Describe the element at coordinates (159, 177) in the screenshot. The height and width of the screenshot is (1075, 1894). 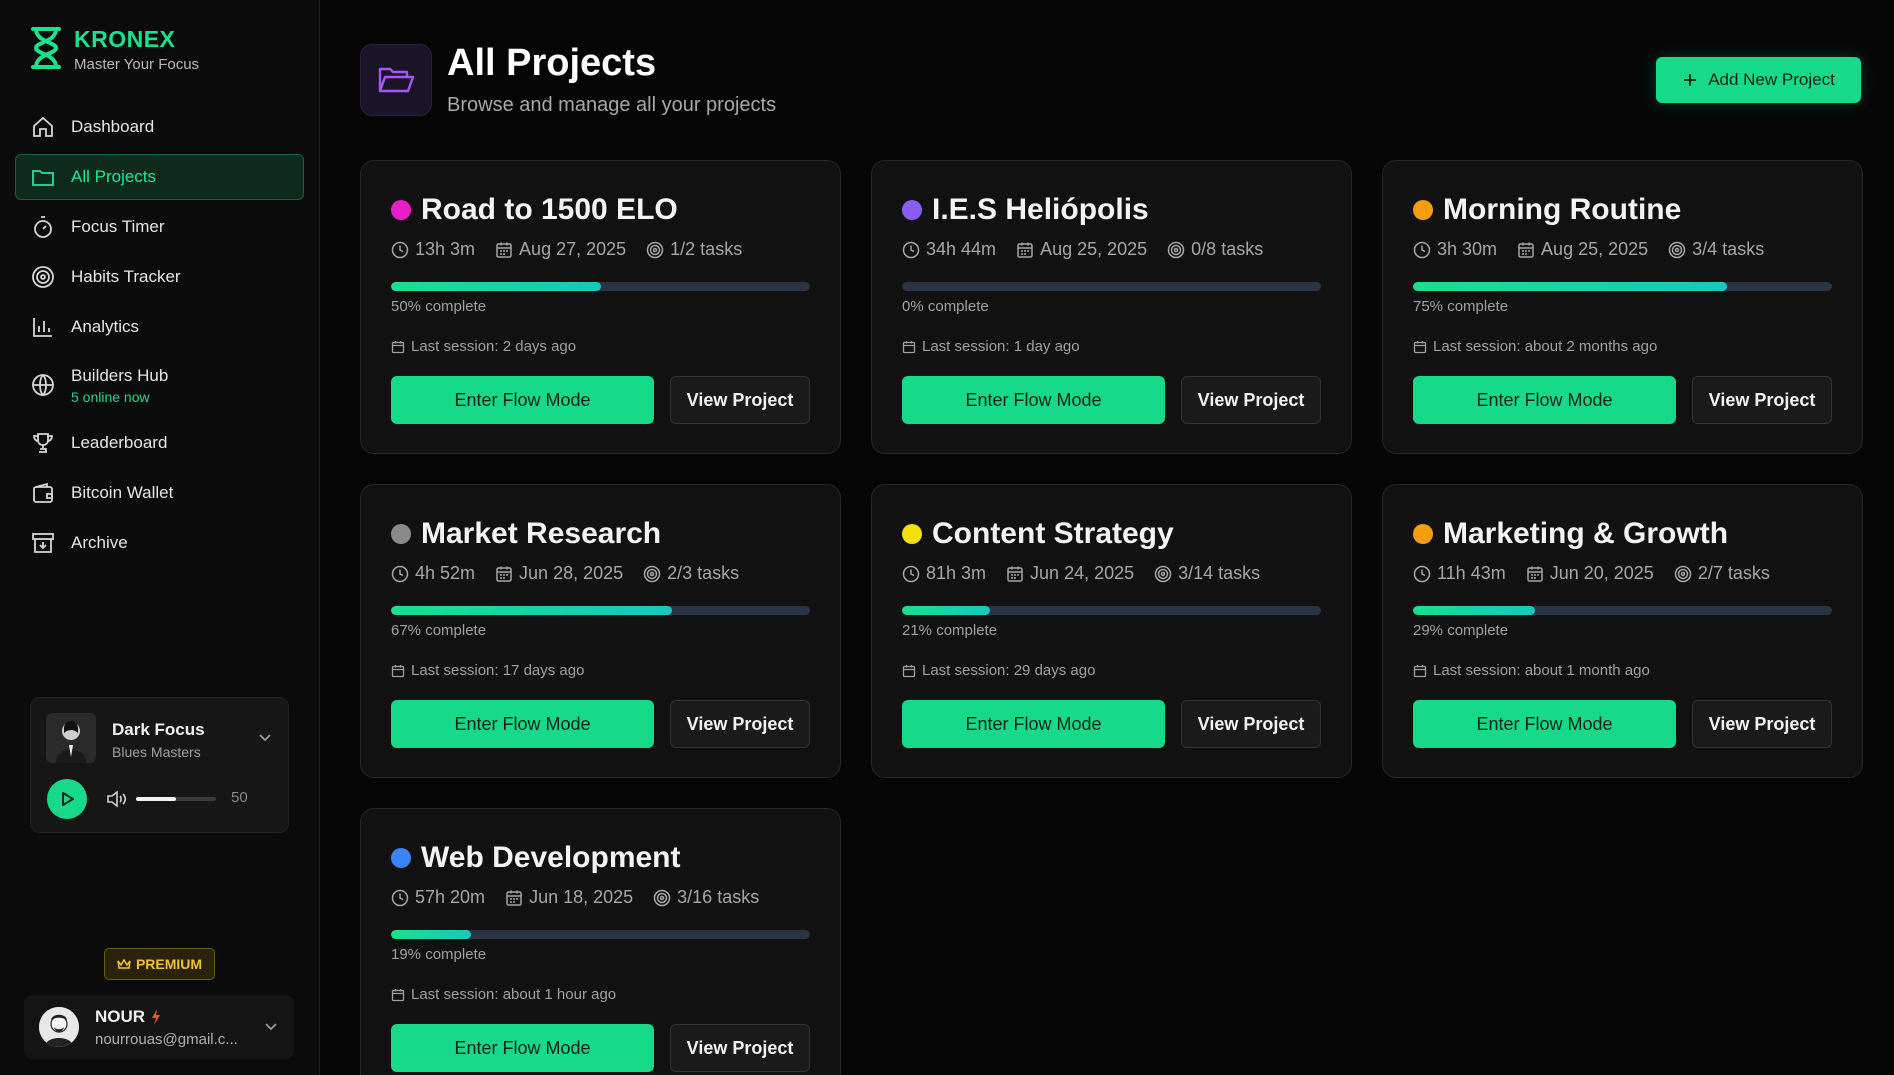
I see `sidebar-item-all-projects: All Projects` at that location.